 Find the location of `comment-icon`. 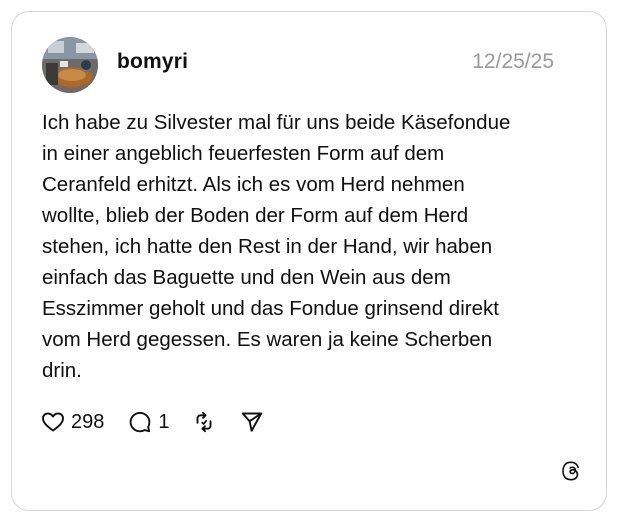

comment-icon is located at coordinates (140, 422).